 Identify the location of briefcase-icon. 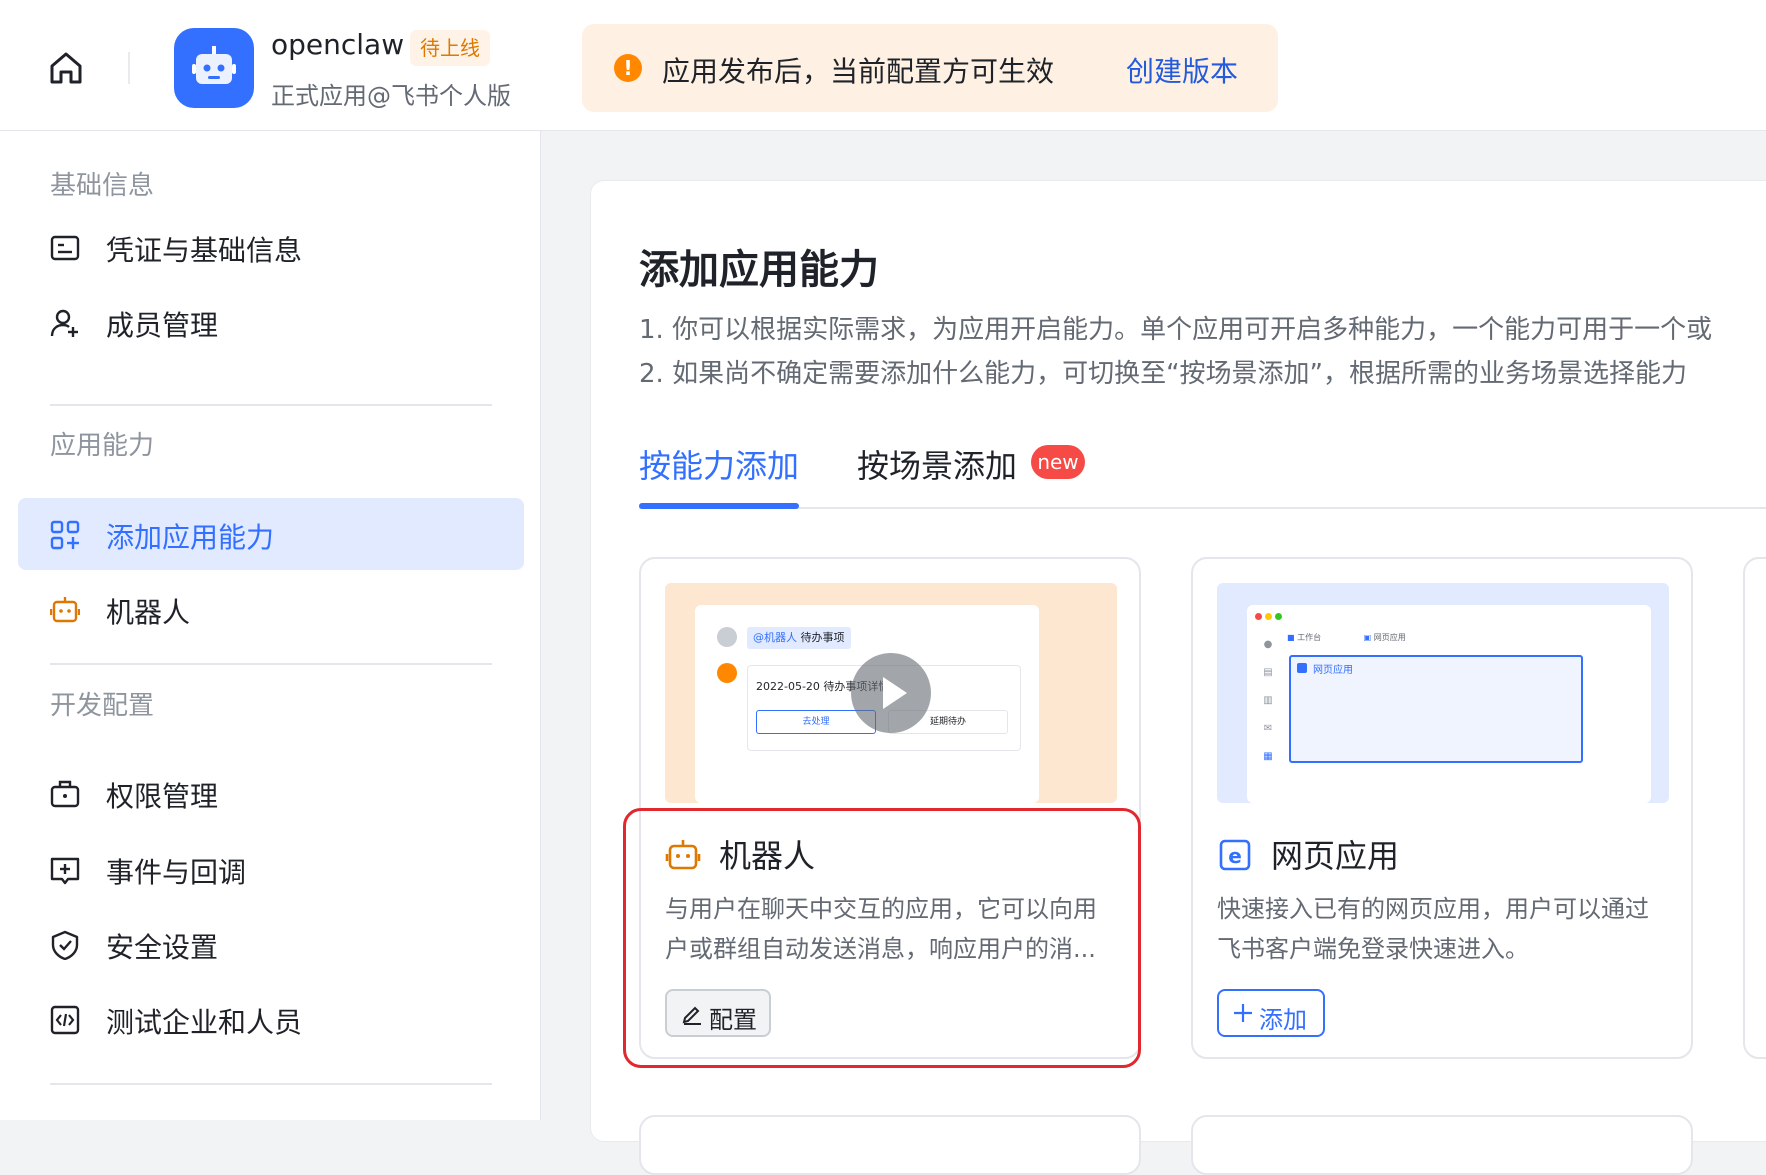
(65, 794).